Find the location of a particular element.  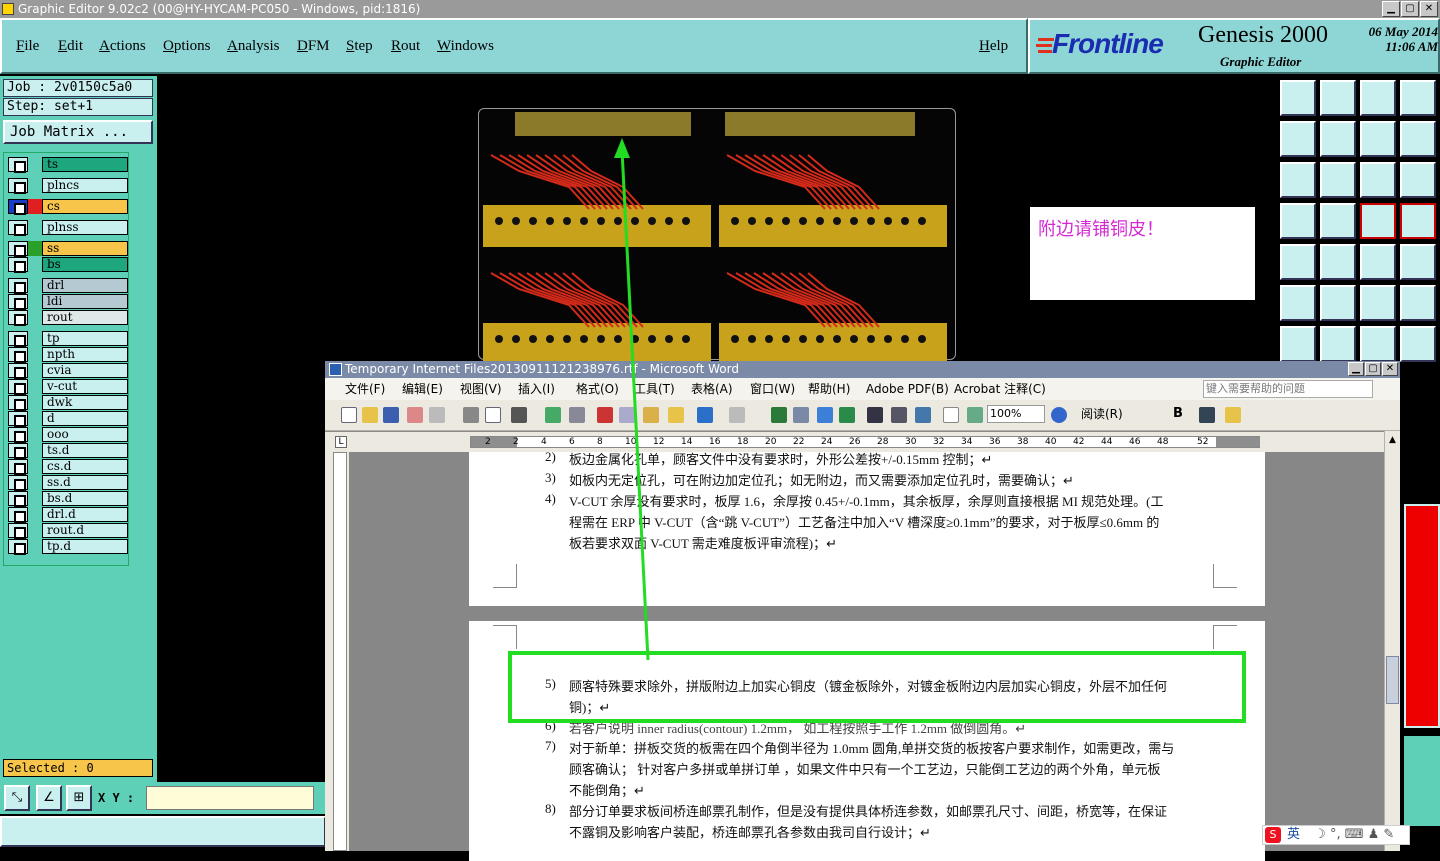

ruler-icon is located at coordinates (1378, 262).